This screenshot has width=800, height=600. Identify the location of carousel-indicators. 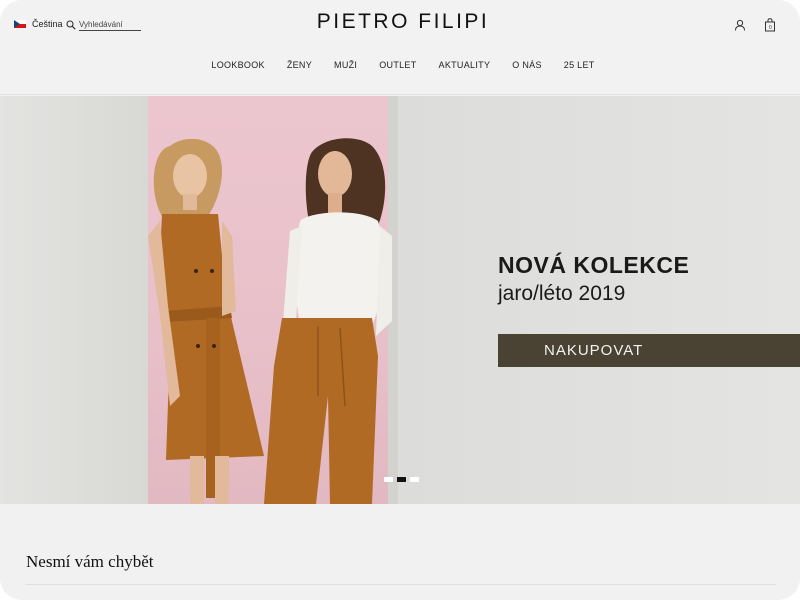
(401, 479).